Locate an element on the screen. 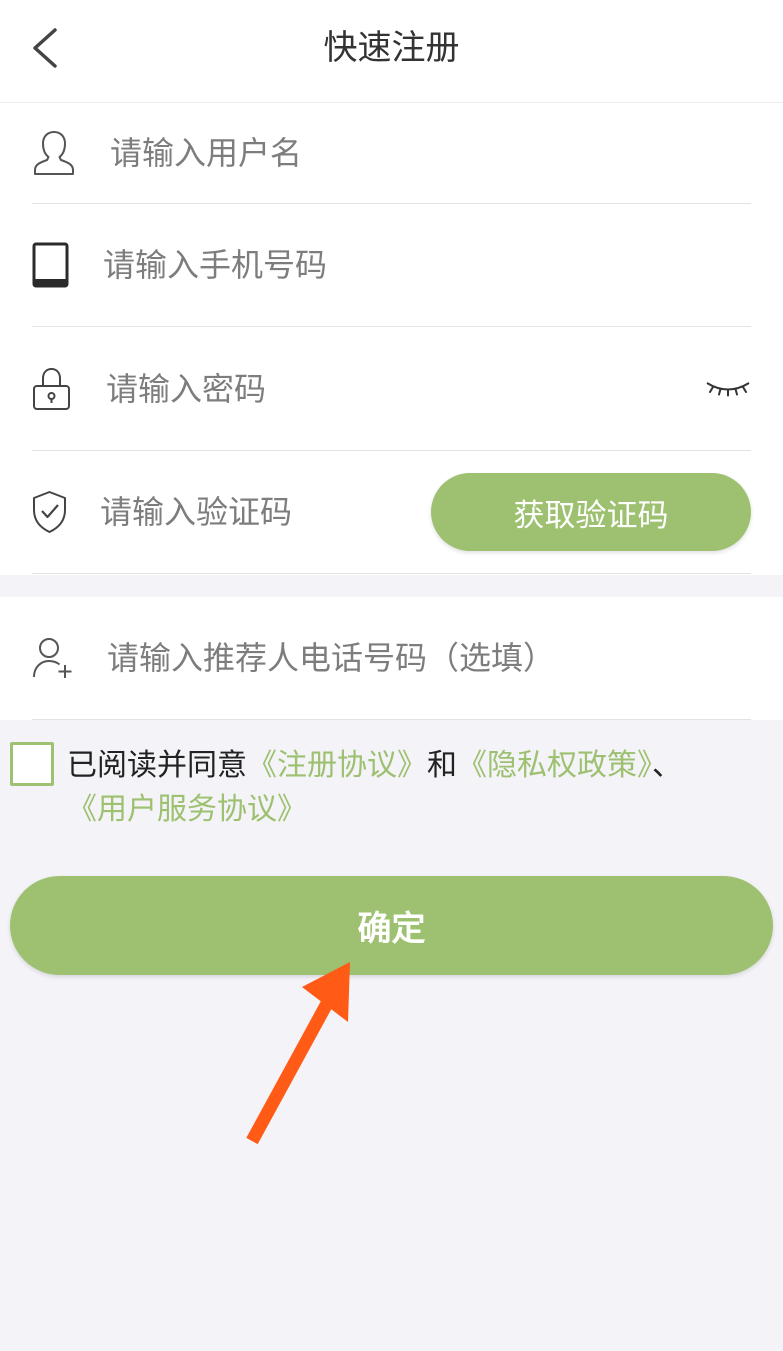  phone-input is located at coordinates (403, 265).